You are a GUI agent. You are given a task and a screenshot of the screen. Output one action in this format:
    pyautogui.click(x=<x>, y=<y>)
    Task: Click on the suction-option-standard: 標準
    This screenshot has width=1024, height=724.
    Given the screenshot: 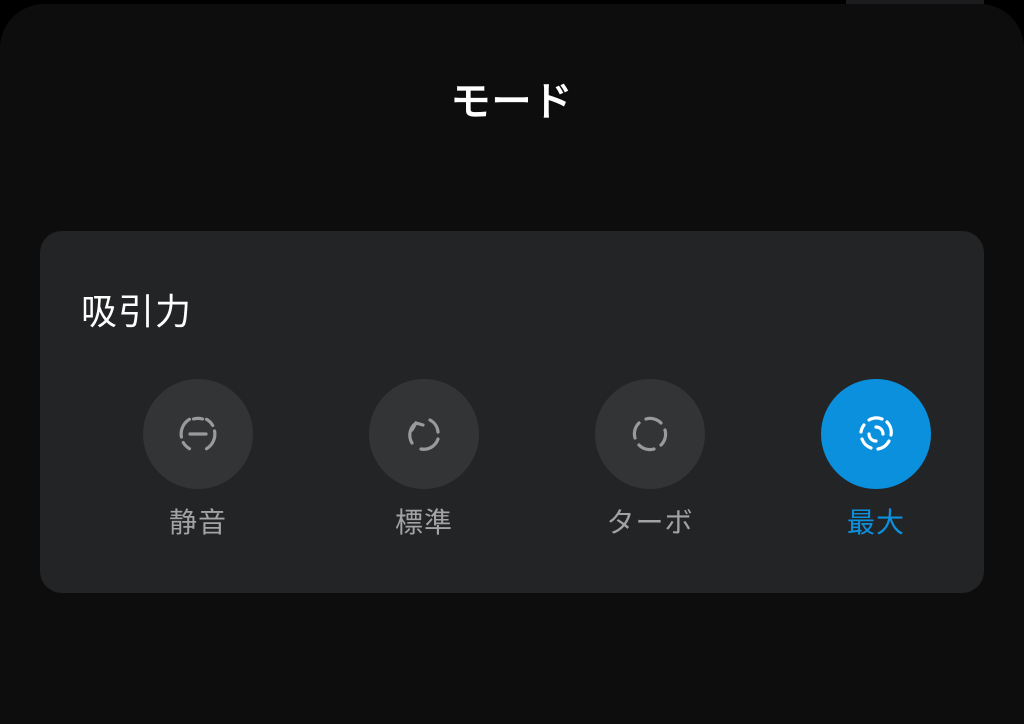 What is the action you would take?
    pyautogui.click(x=424, y=464)
    